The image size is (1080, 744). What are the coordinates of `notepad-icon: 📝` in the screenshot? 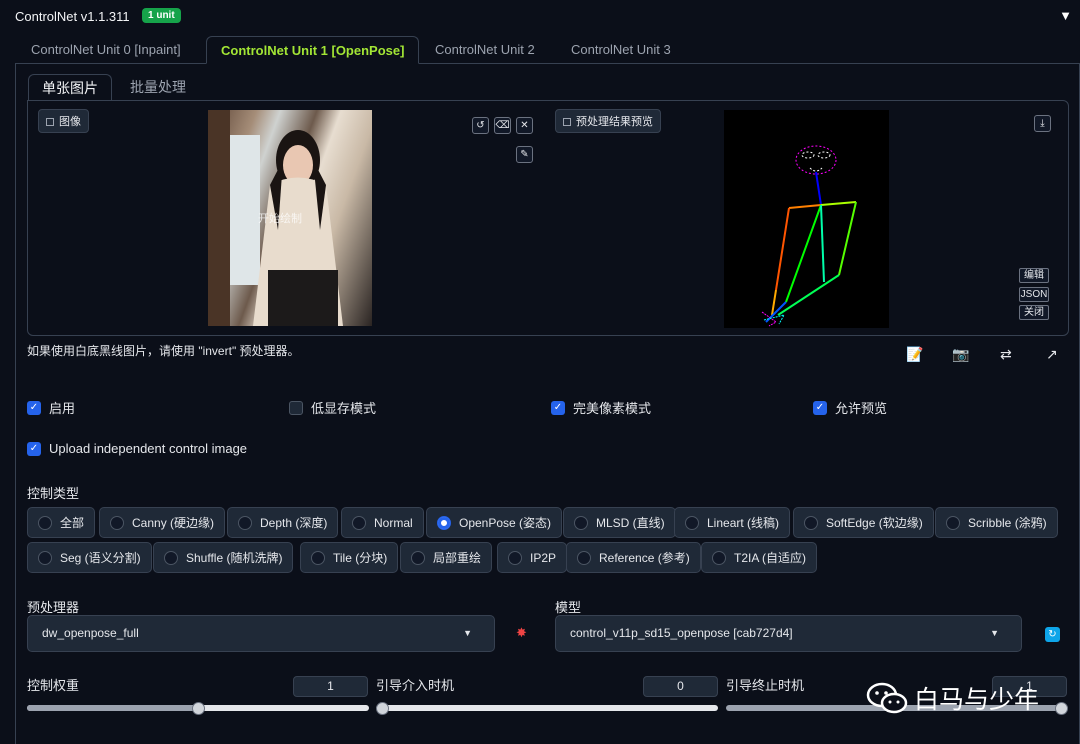 It's located at (914, 354).